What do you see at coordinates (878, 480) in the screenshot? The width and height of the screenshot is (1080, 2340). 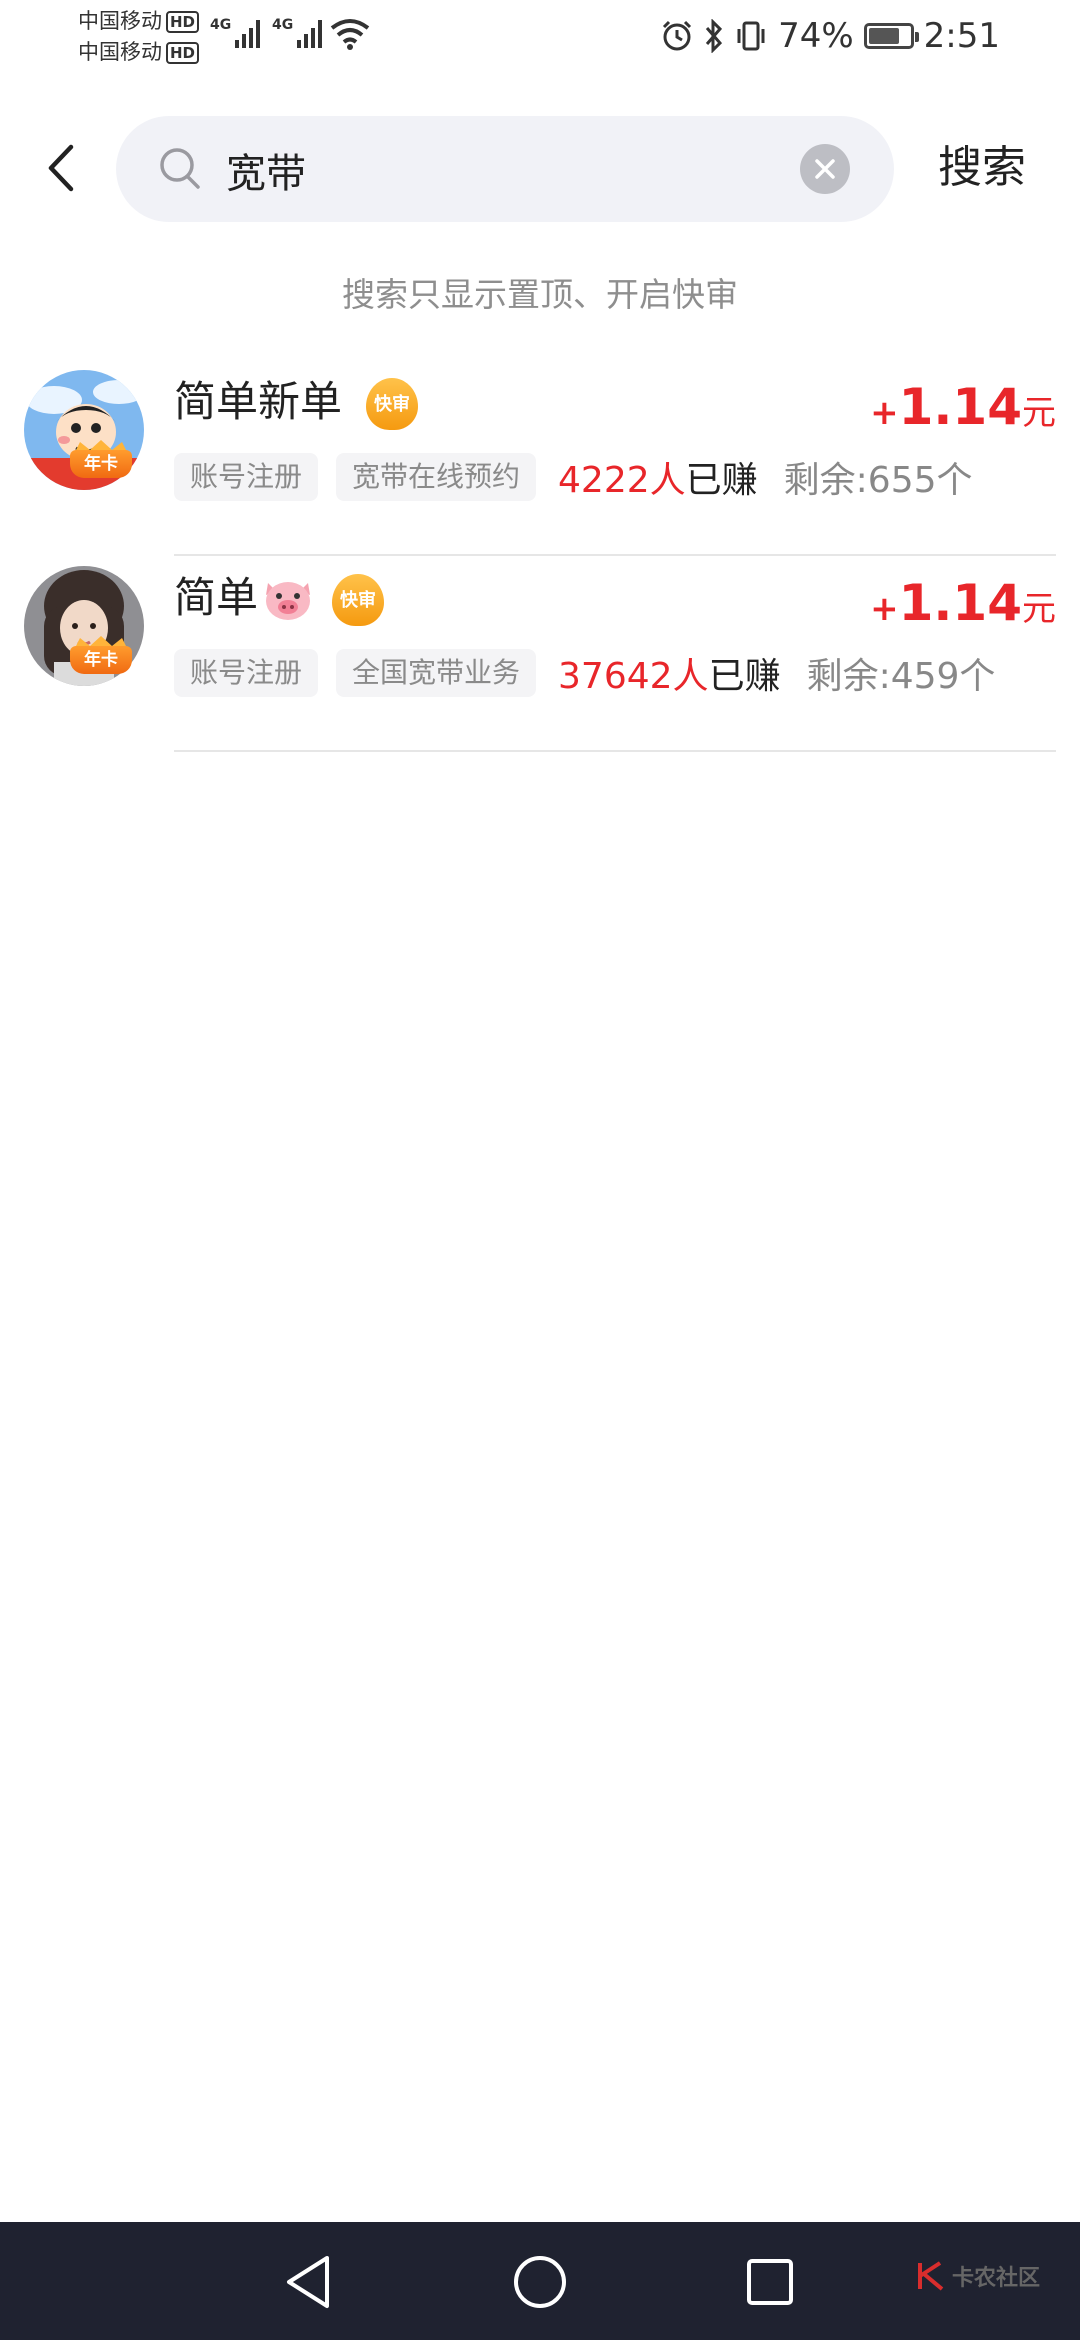 I see `remaining-count: 剩余:655个` at bounding box center [878, 480].